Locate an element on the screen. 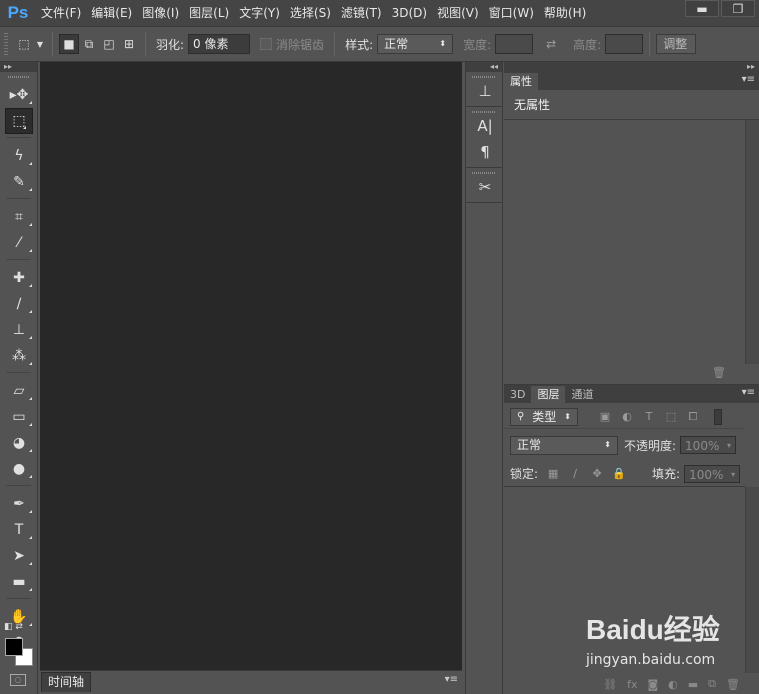  quick-select-tool: ✎ is located at coordinates (19, 182).